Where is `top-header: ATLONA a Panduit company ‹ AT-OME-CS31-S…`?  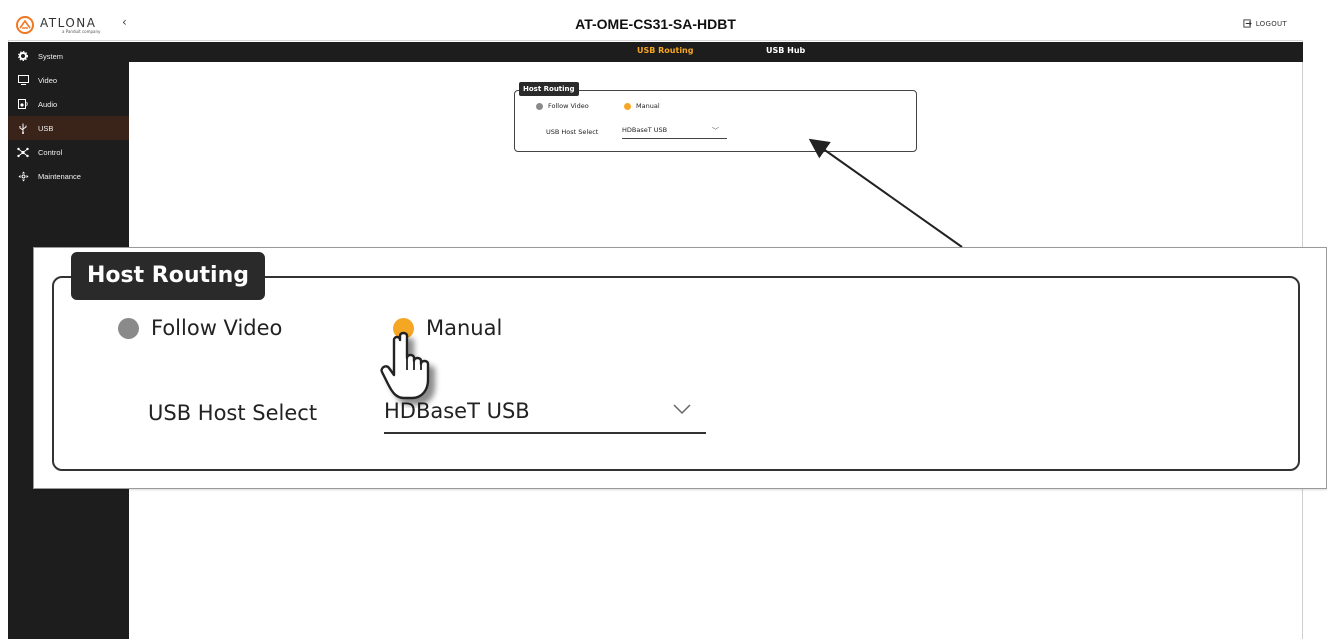 top-header: ATLONA a Panduit company ‹ AT-OME-CS31-S… is located at coordinates (655, 24).